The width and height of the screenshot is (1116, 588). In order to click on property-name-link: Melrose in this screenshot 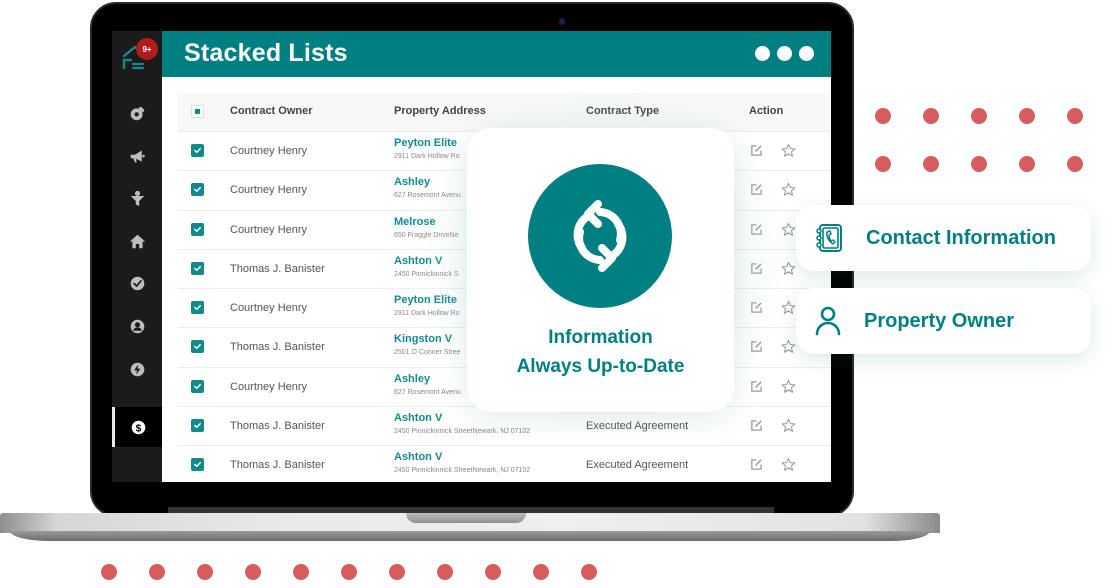, I will do `click(415, 222)`.